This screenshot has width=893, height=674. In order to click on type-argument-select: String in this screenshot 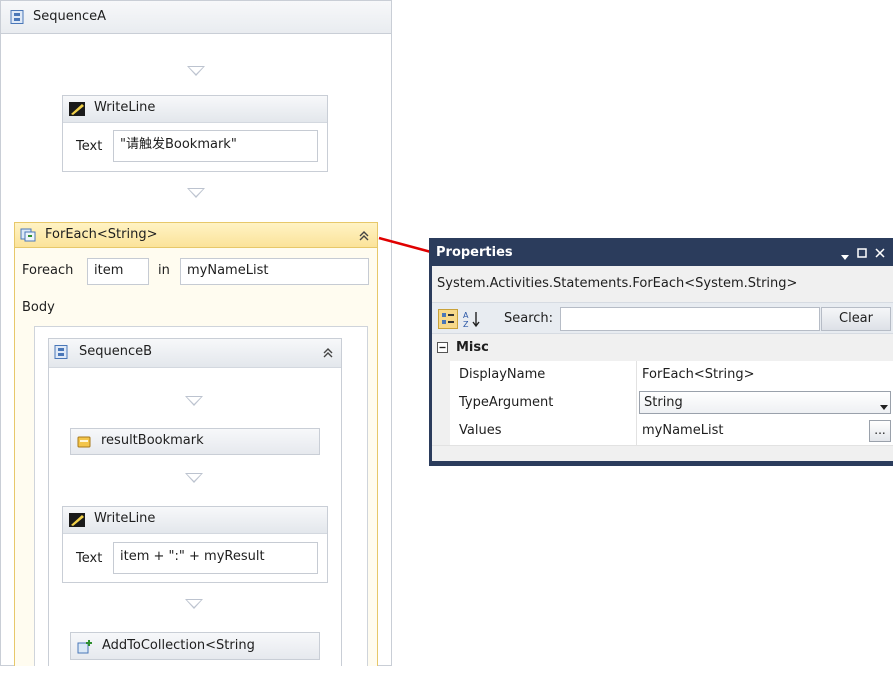, I will do `click(765, 402)`.